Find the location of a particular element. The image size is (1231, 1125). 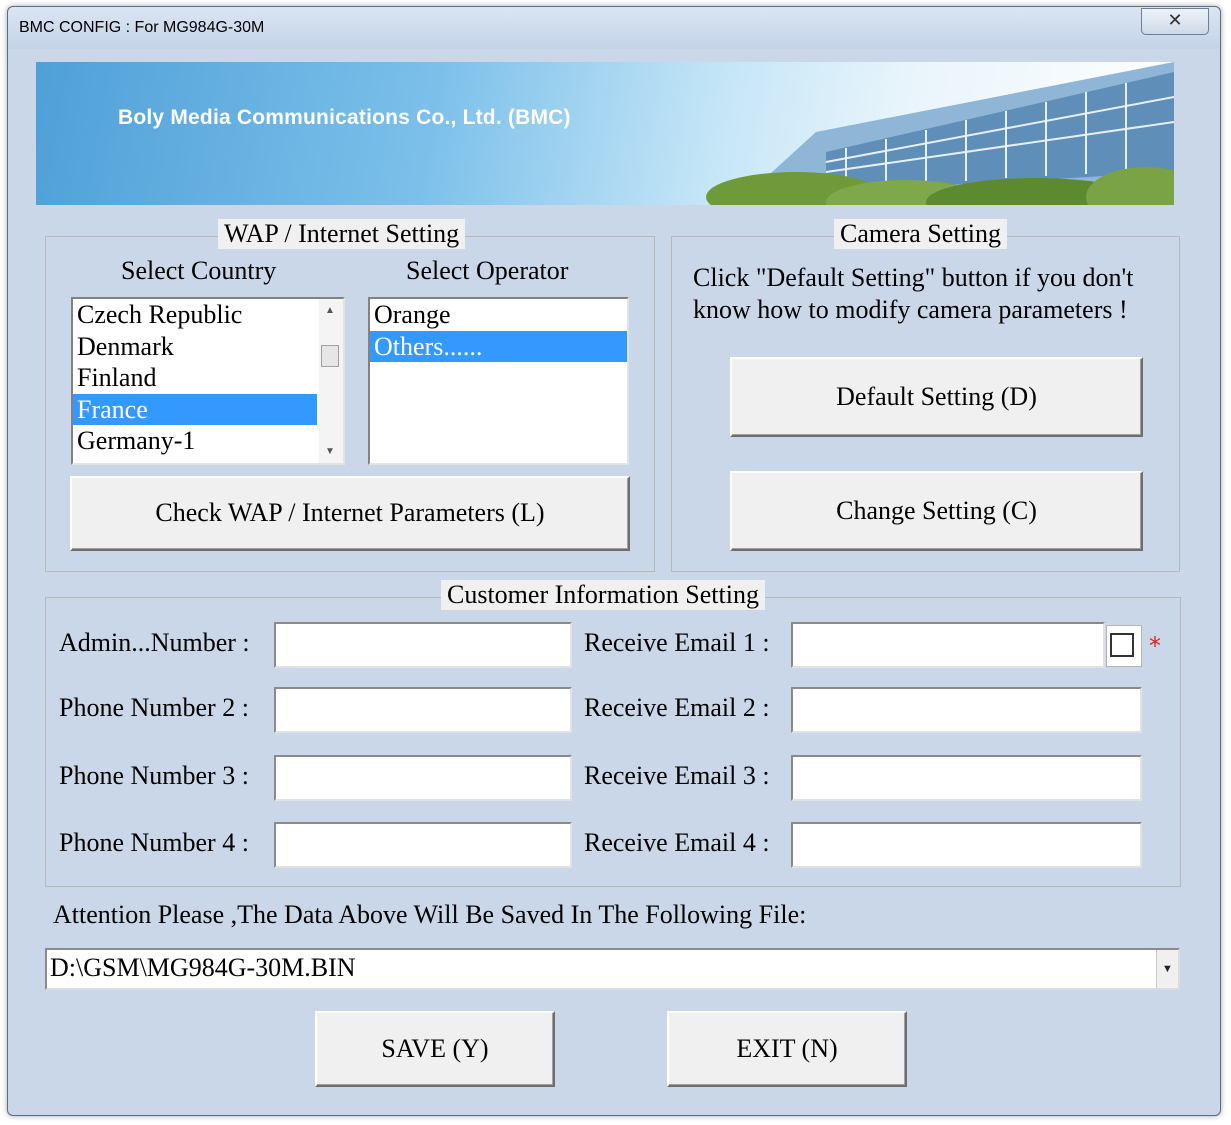

close-button: ✕ is located at coordinates (1175, 21).